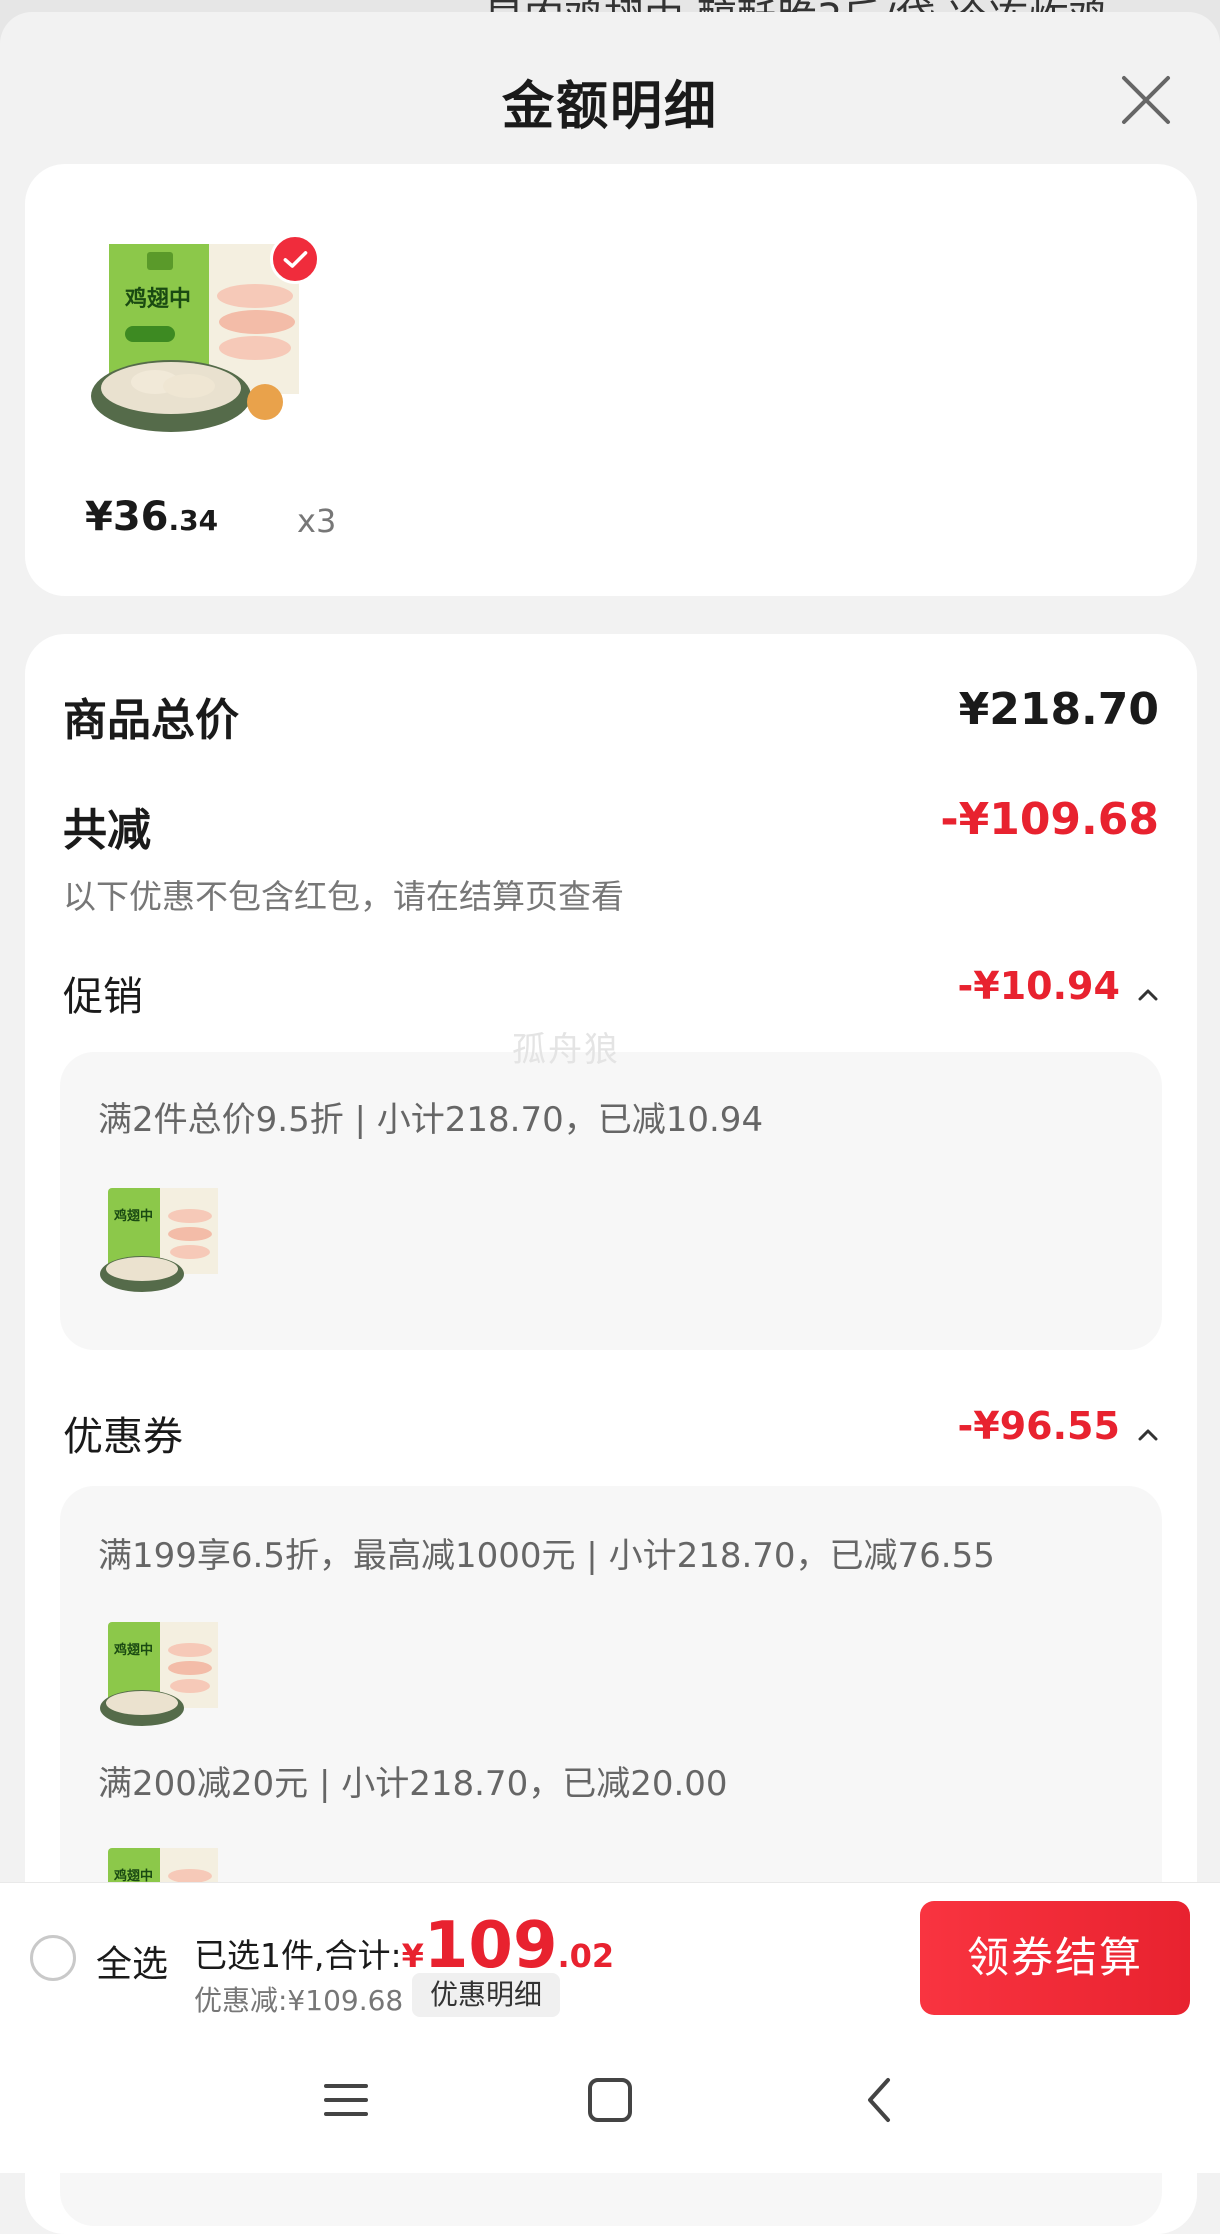 This screenshot has height=2234, width=1220. What do you see at coordinates (486, 1995) in the screenshot?
I see `discount-detail-button: 优惠明细` at bounding box center [486, 1995].